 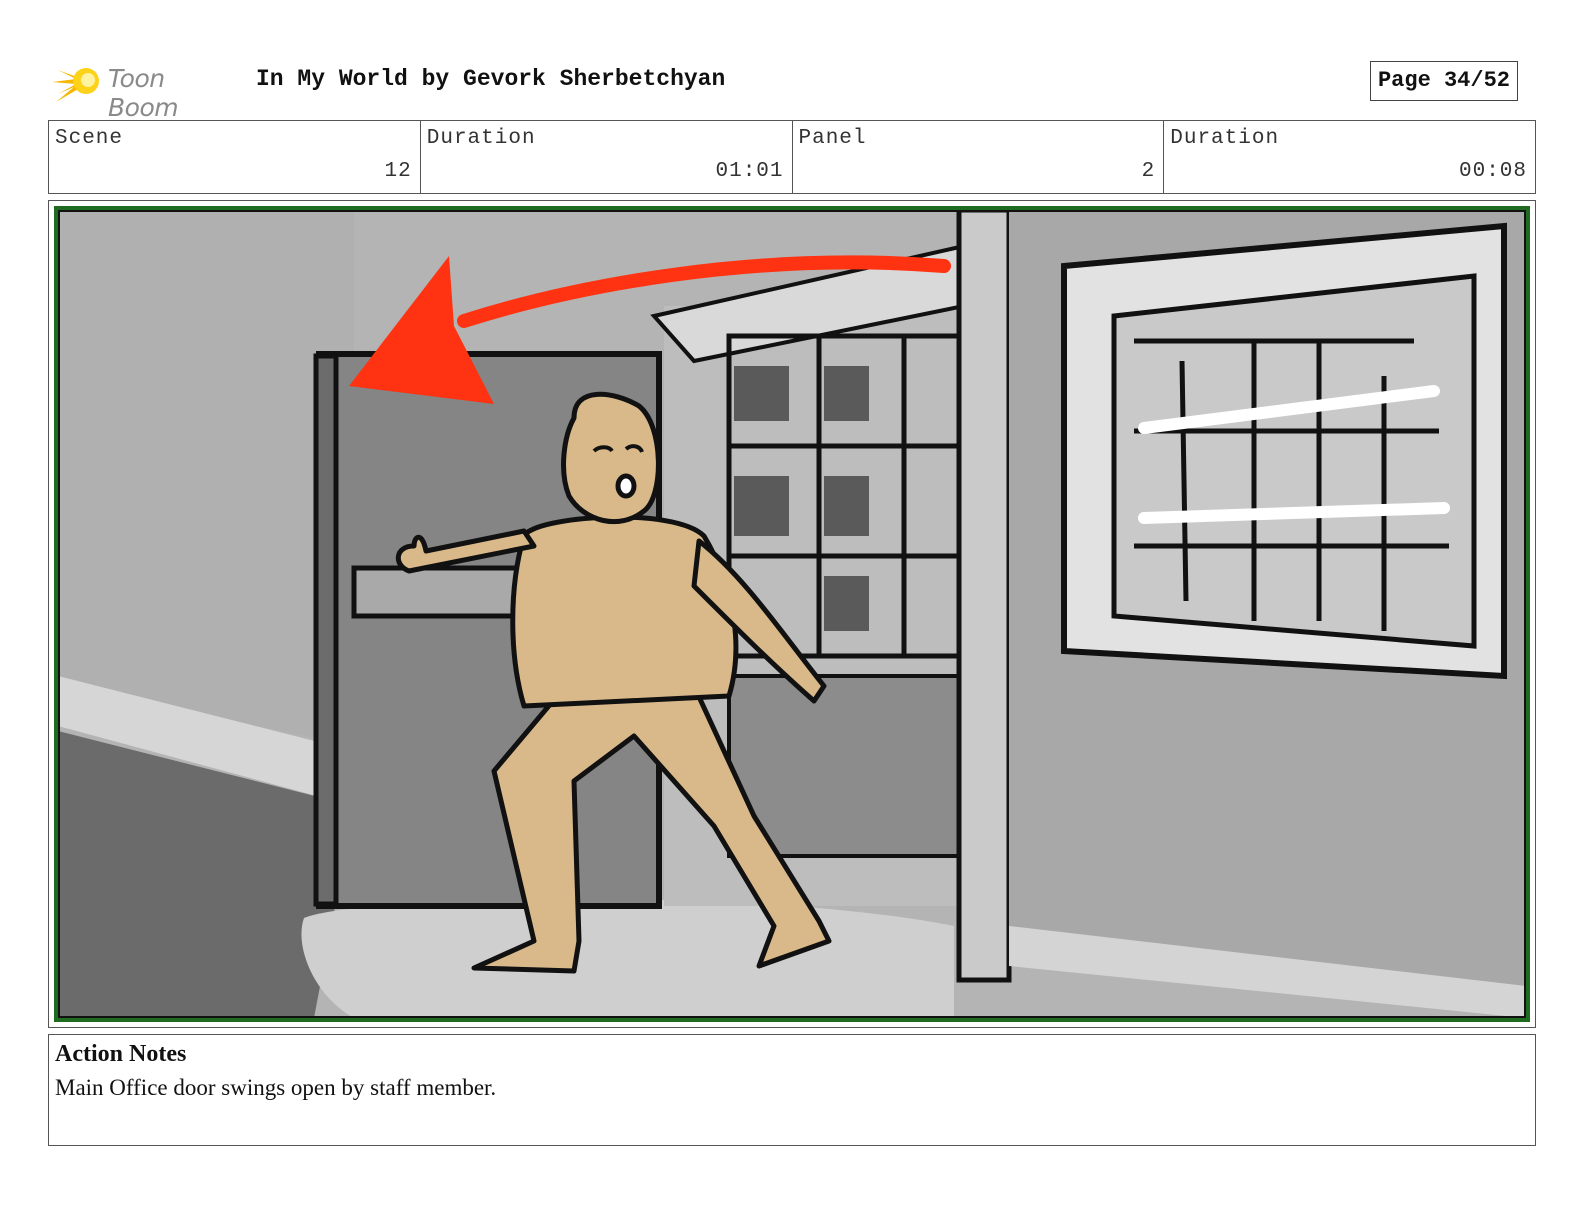 I want to click on scene-cell: Scene 12, so click(x=235, y=157).